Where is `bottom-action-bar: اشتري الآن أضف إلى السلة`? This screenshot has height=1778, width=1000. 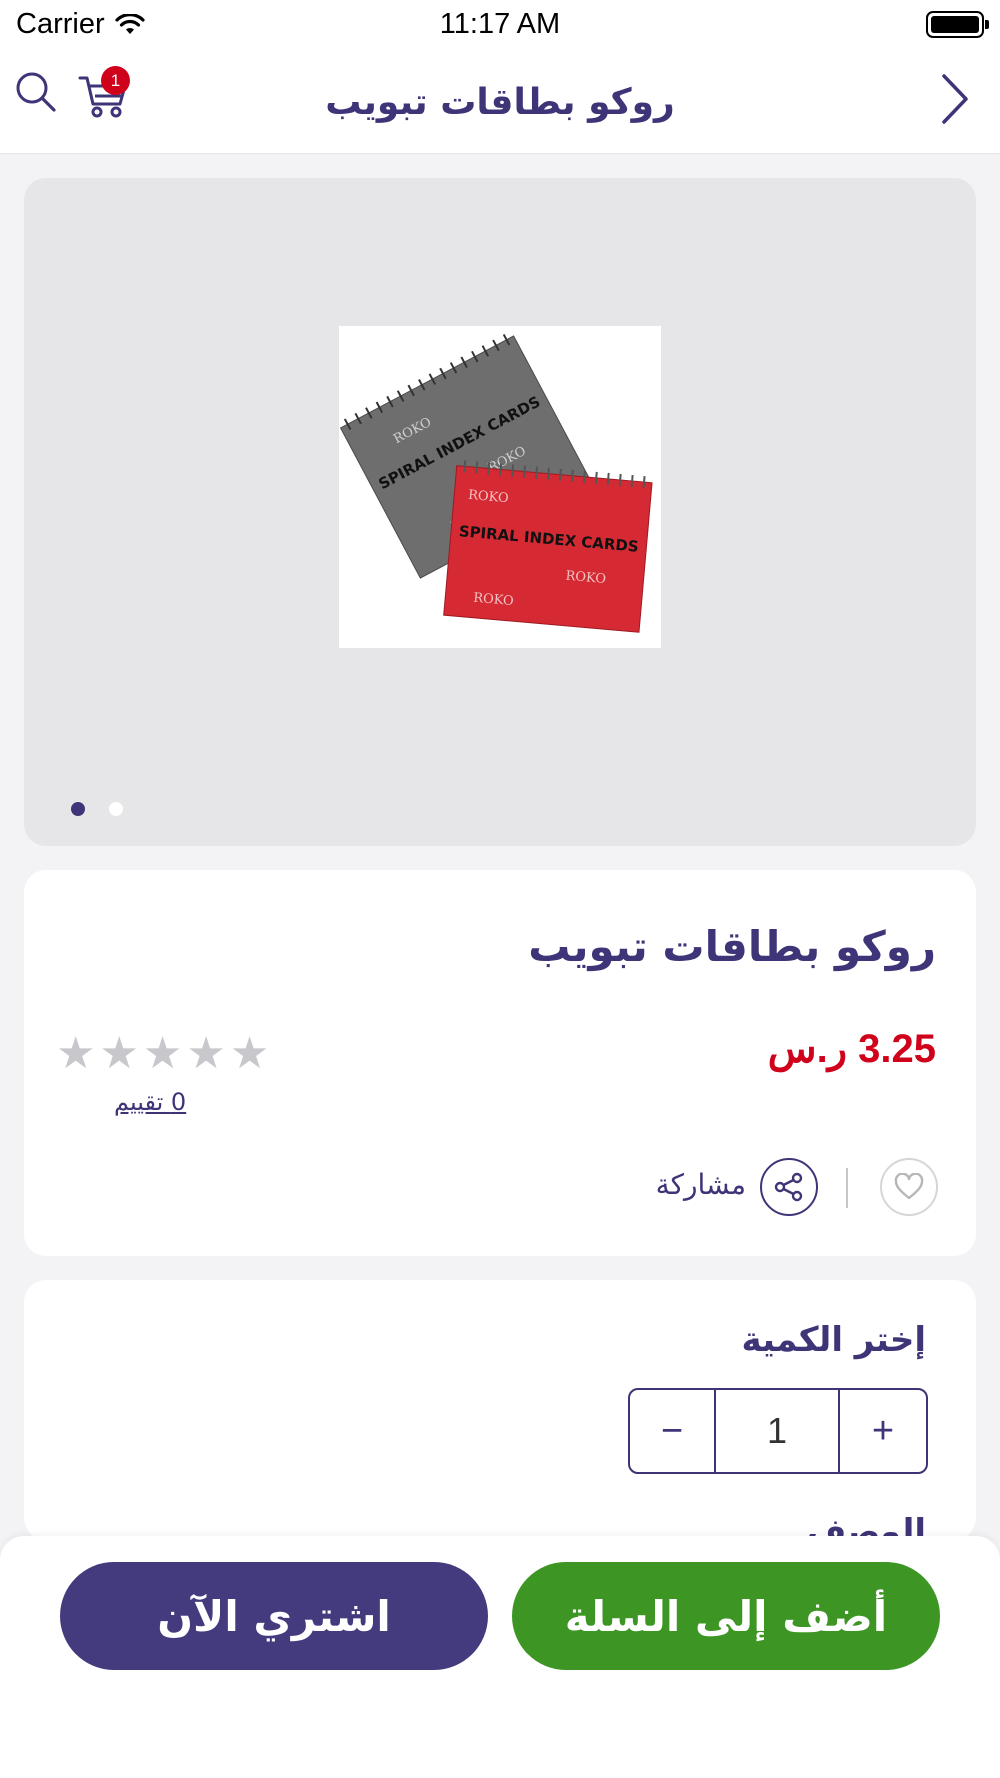 bottom-action-bar: اشتري الآن أضف إلى السلة is located at coordinates (500, 1657).